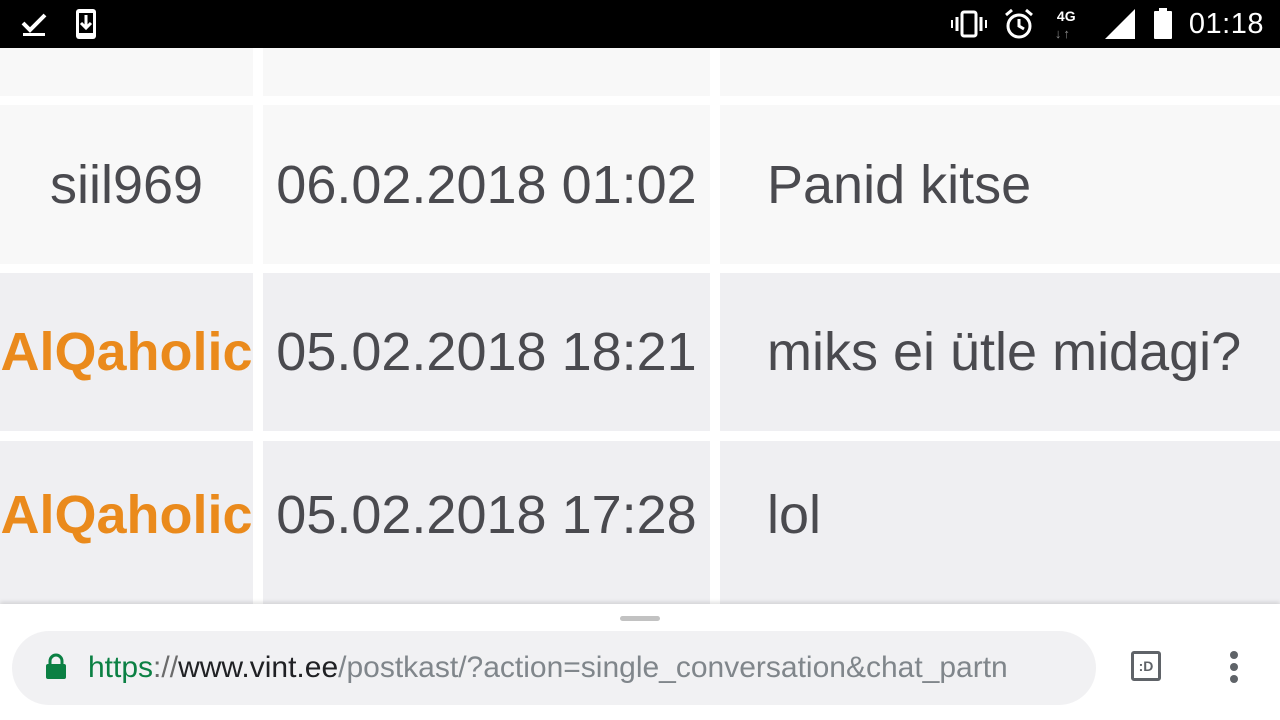 This screenshot has height=720, width=1280. Describe the element at coordinates (1019, 24) in the screenshot. I see `alarm-icon` at that location.